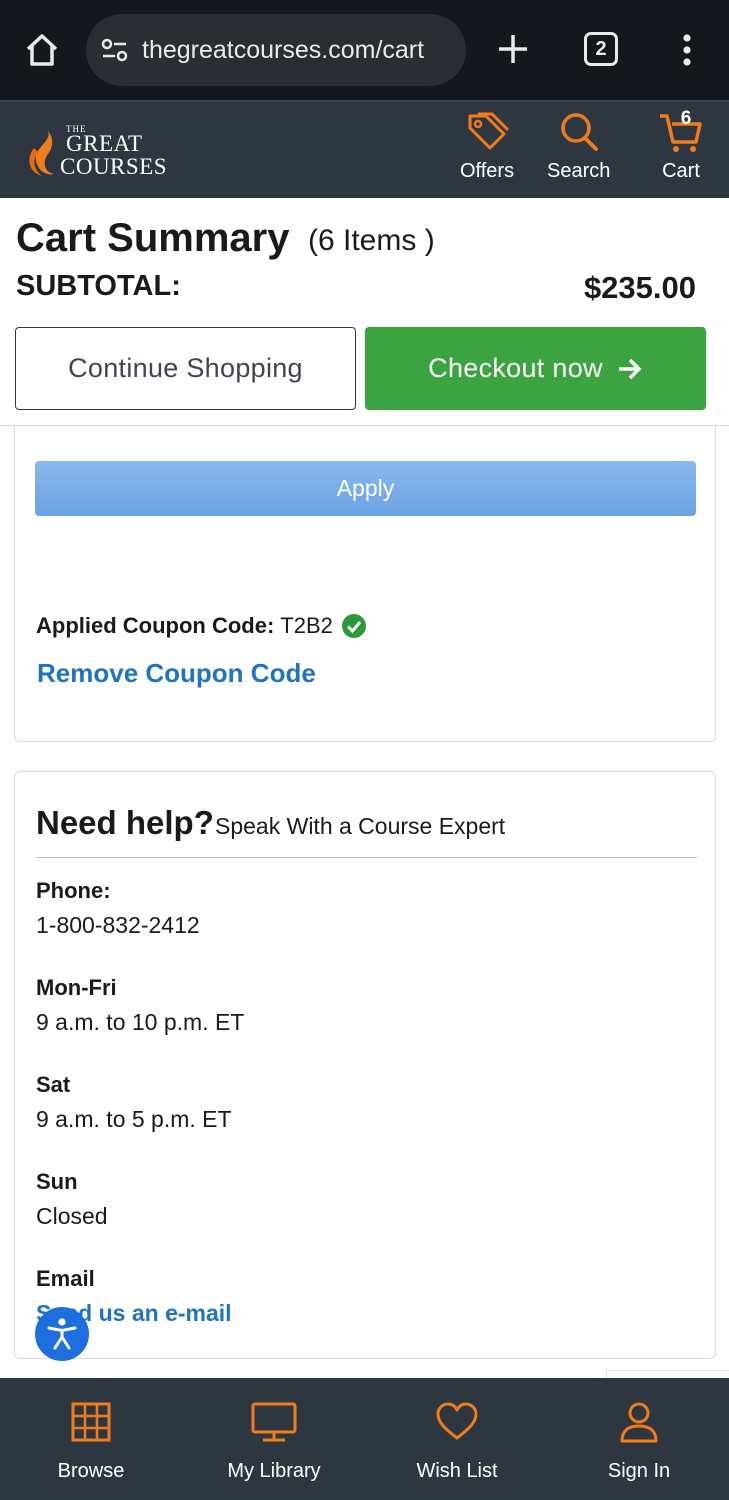 This screenshot has width=729, height=1500. What do you see at coordinates (366, 857) in the screenshot?
I see `divider` at bounding box center [366, 857].